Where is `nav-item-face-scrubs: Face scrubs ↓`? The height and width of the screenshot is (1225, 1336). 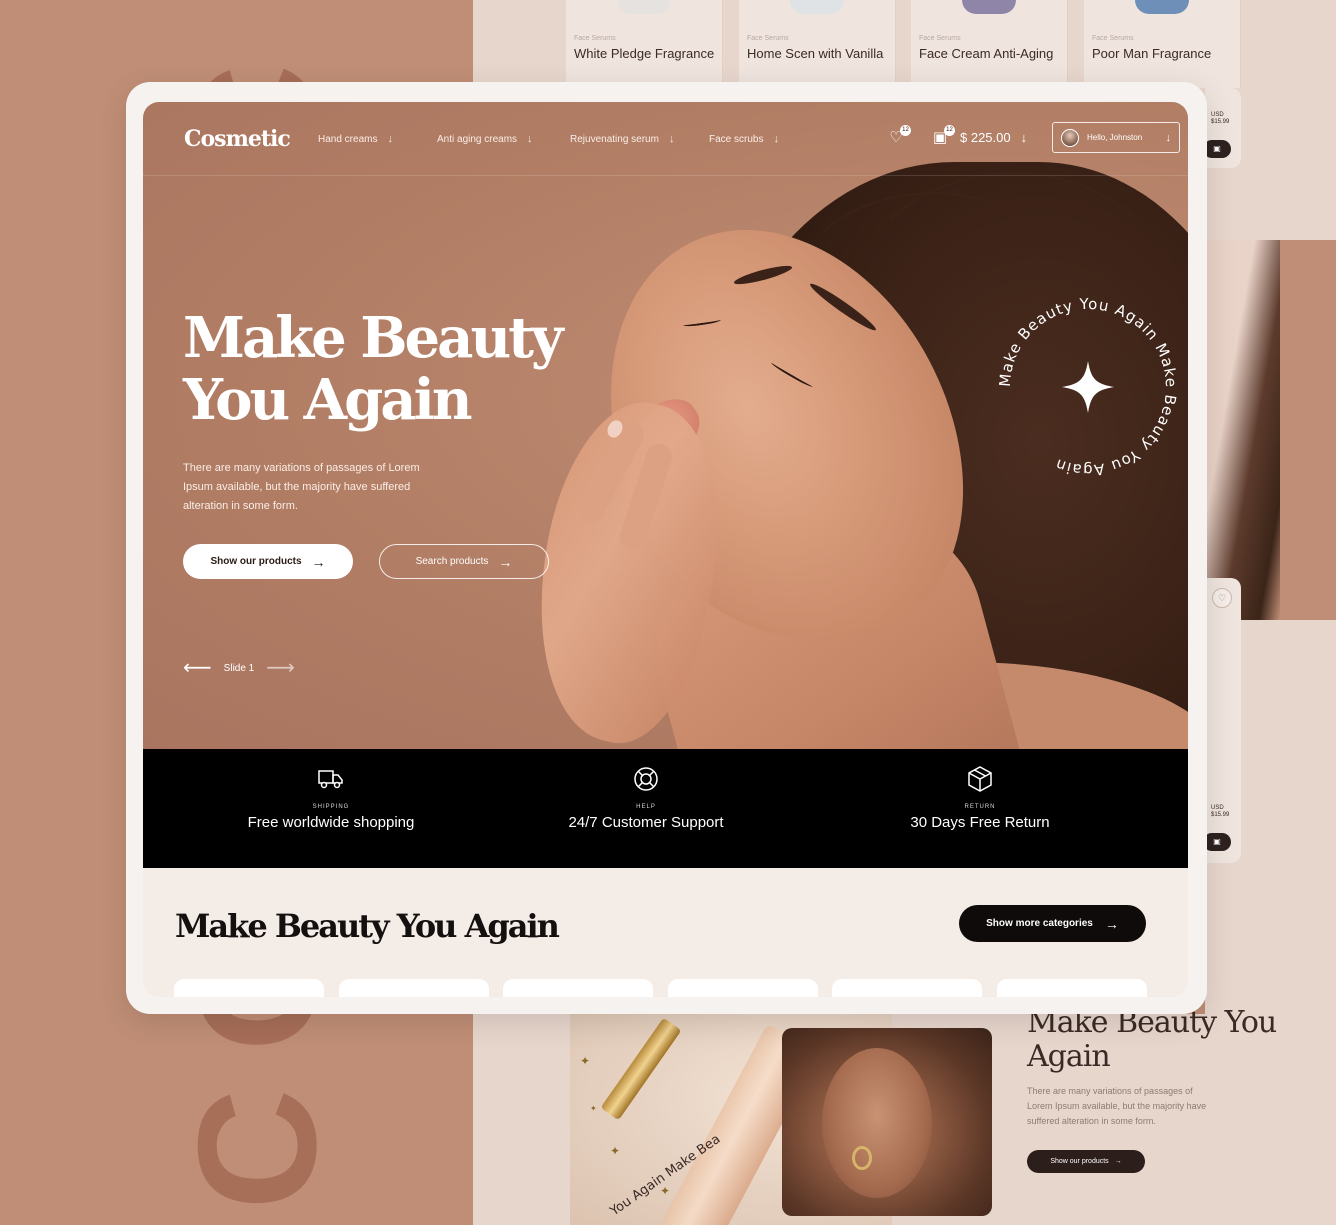 nav-item-face-scrubs: Face scrubs ↓ is located at coordinates (744, 139).